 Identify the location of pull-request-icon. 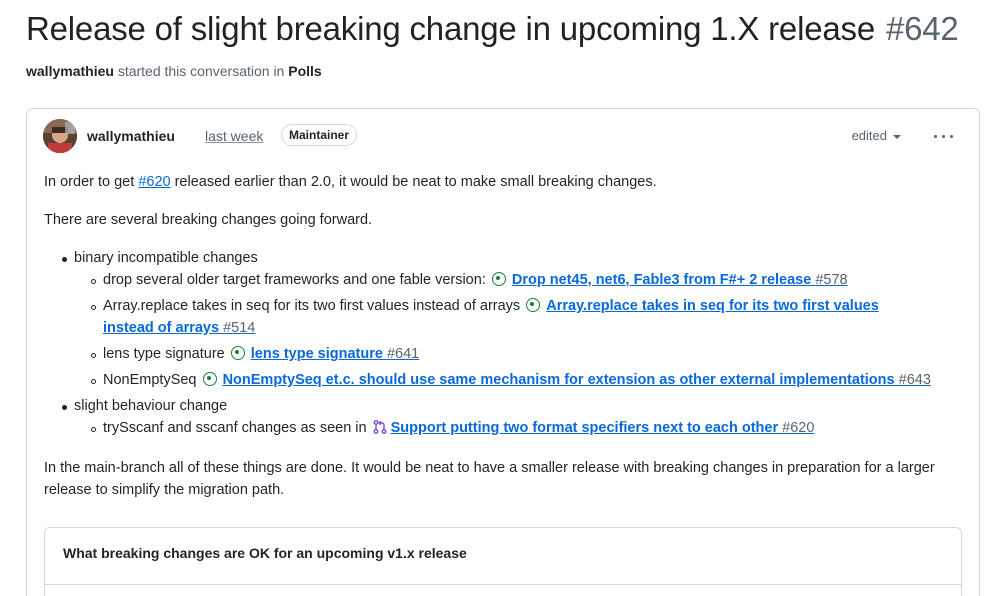
(380, 427).